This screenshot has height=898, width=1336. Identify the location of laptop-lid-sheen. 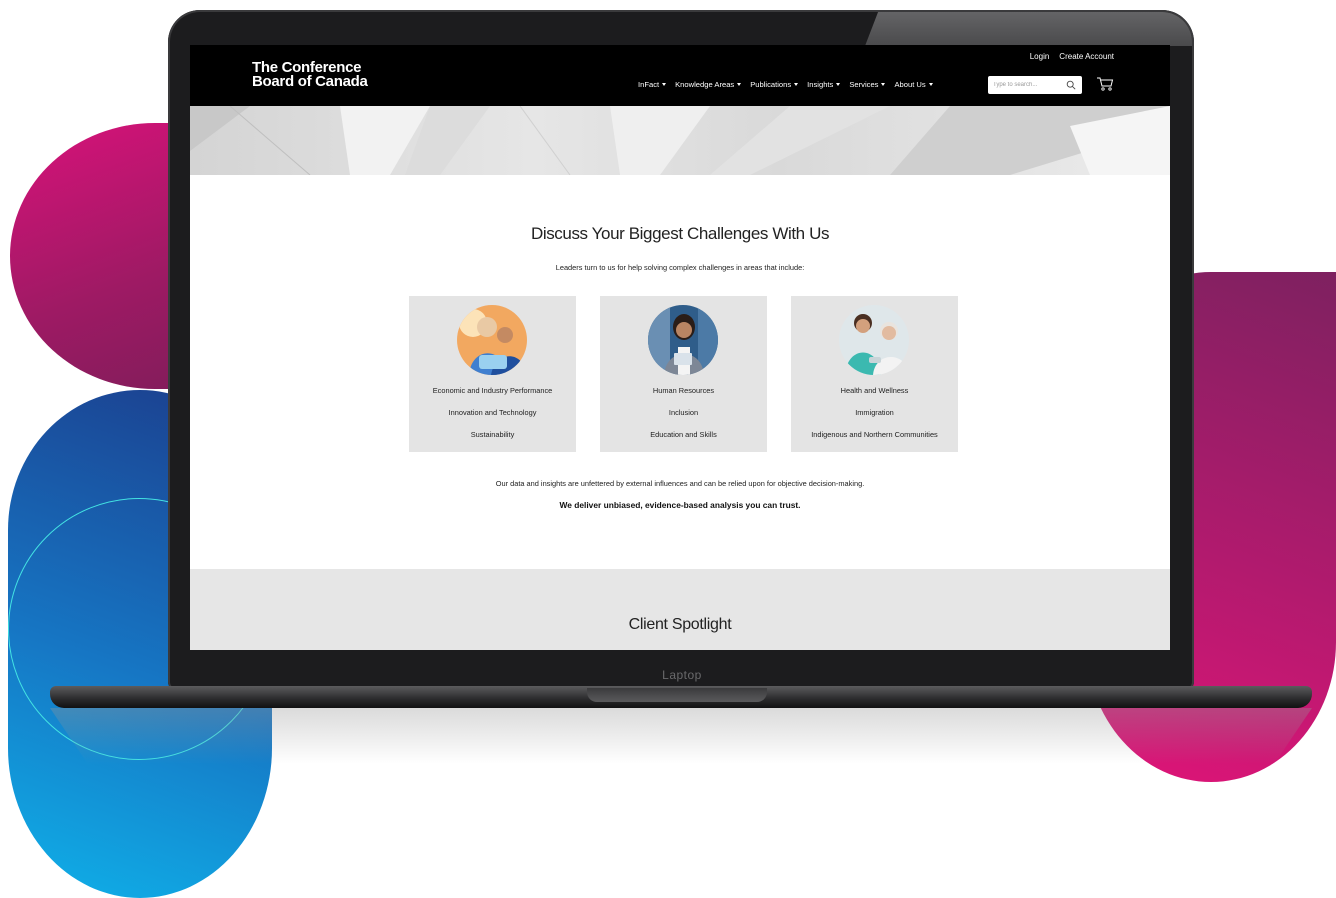
(1028, 29).